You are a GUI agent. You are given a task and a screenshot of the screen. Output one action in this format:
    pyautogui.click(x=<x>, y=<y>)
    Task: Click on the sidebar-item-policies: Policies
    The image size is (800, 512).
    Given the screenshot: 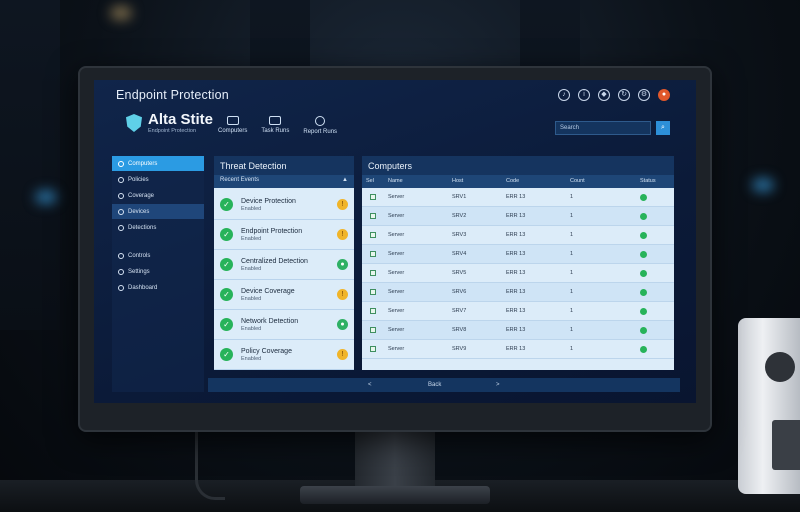 What is the action you would take?
    pyautogui.click(x=158, y=179)
    